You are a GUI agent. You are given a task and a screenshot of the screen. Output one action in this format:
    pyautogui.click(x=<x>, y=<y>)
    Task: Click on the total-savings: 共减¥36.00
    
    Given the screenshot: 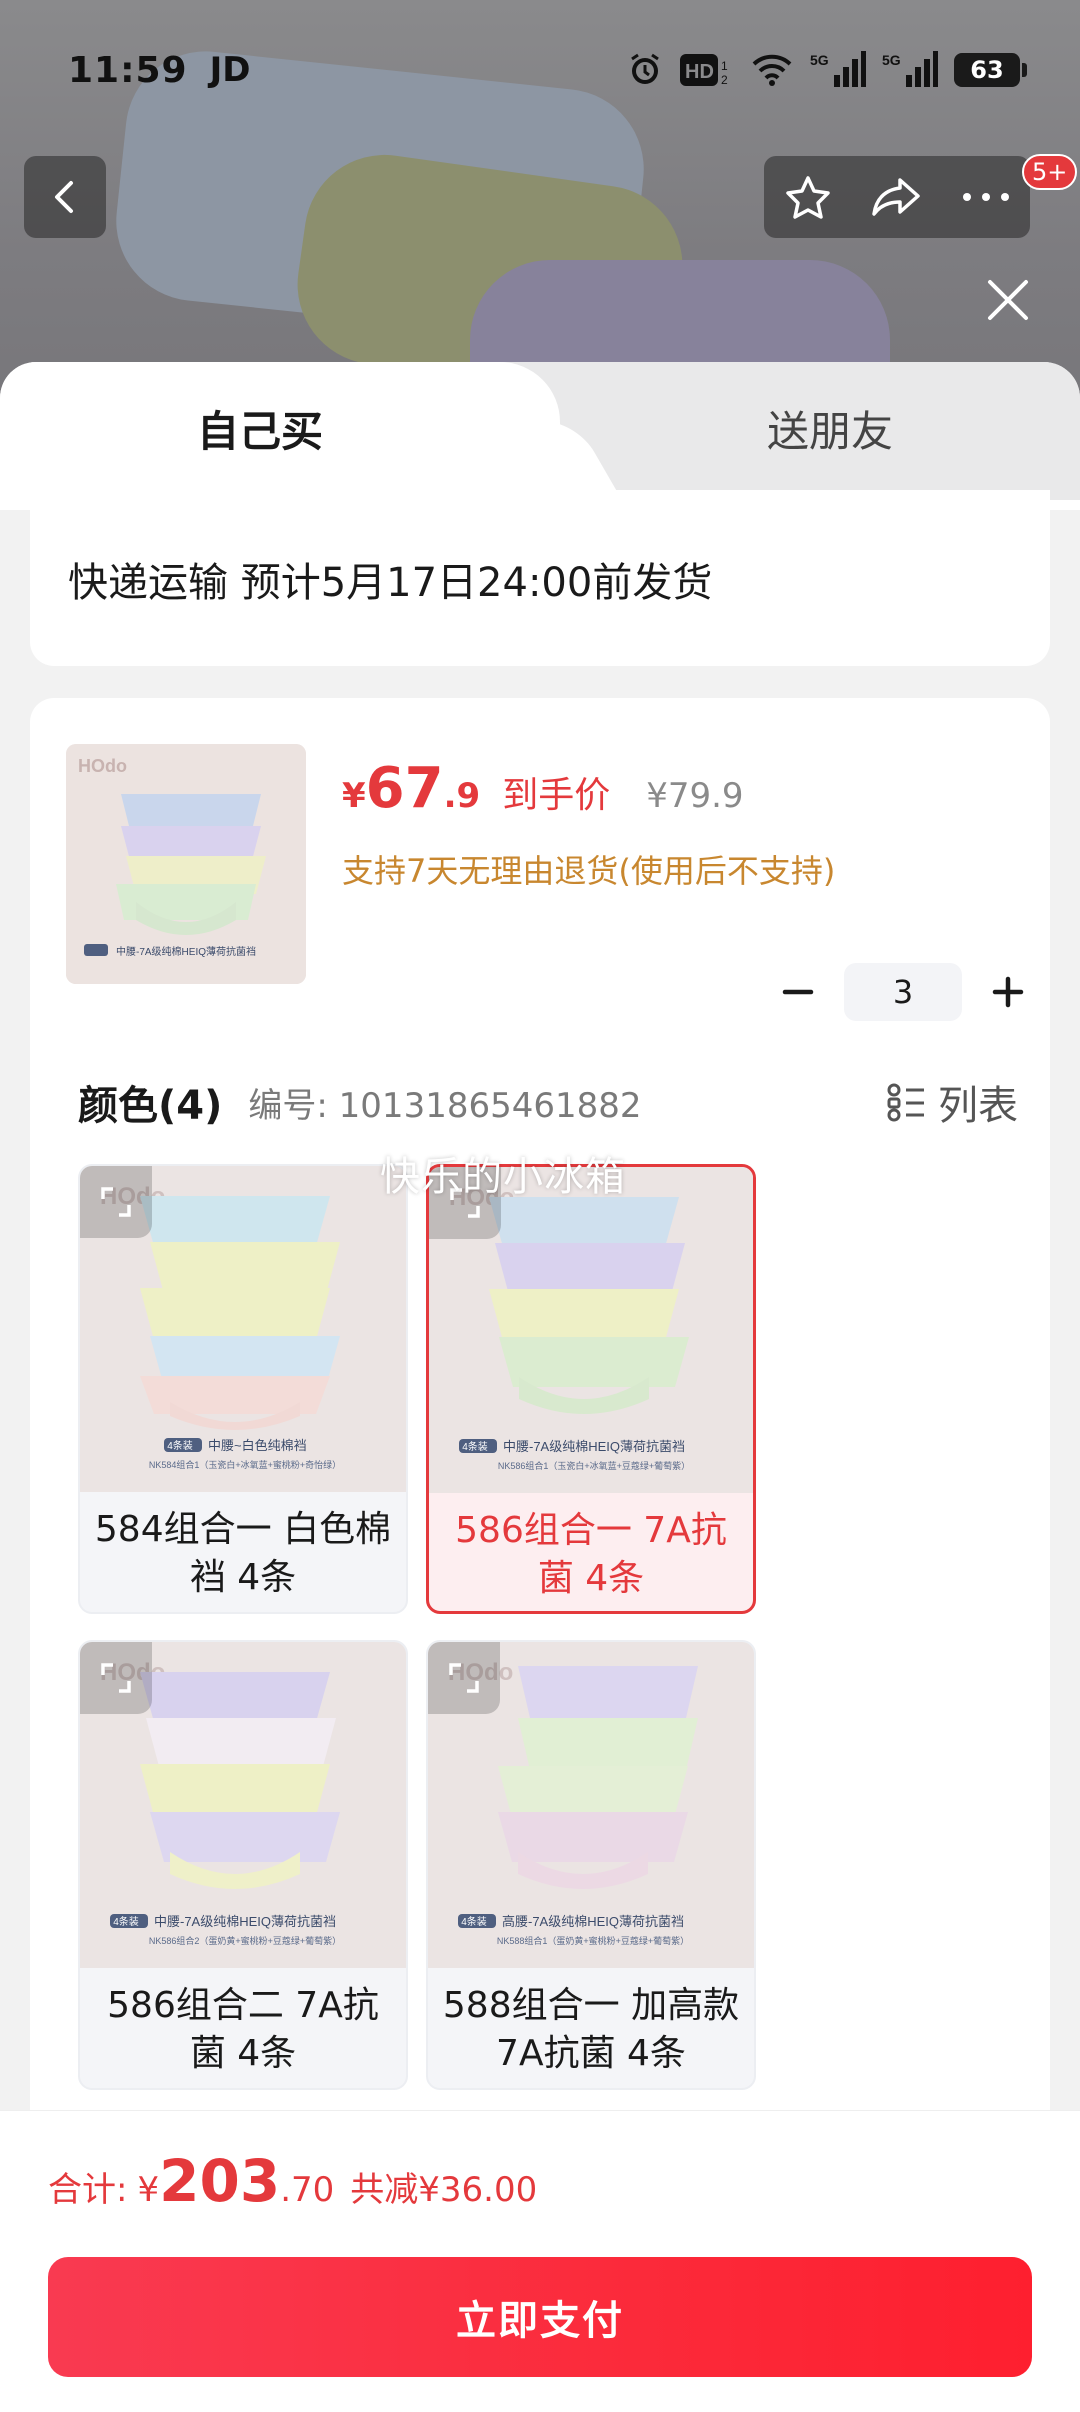 What is the action you would take?
    pyautogui.click(x=444, y=2190)
    